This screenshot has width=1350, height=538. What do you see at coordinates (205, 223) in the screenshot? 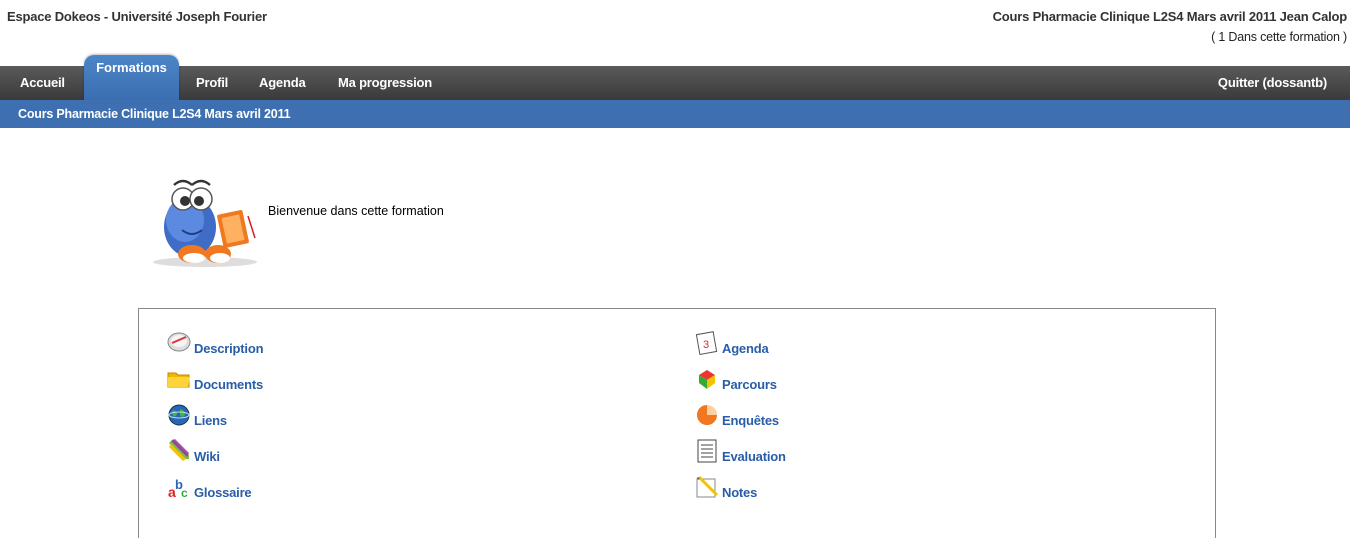
I see `mascot-reading-icon` at bounding box center [205, 223].